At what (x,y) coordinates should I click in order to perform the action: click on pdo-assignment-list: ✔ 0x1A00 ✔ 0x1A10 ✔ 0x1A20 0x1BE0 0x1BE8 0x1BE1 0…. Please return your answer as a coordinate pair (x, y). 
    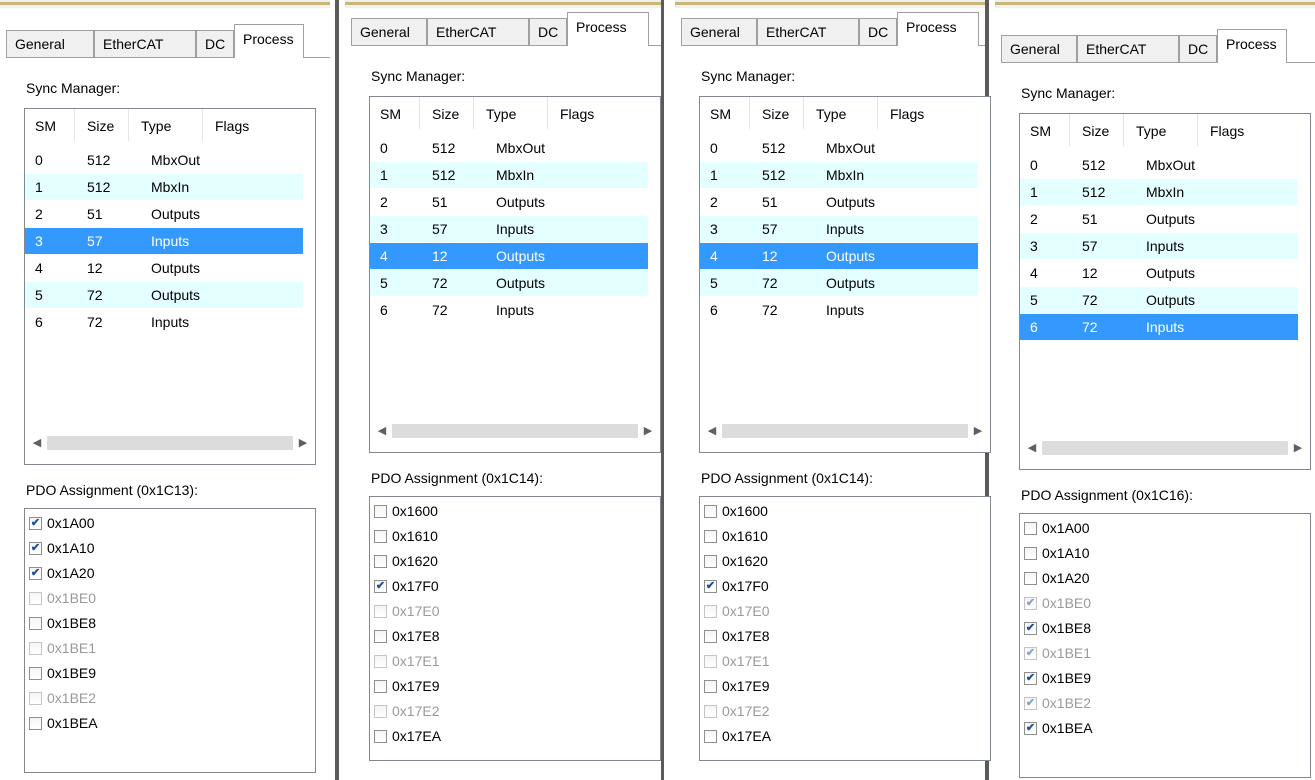
    Looking at the image, I should click on (170, 640).